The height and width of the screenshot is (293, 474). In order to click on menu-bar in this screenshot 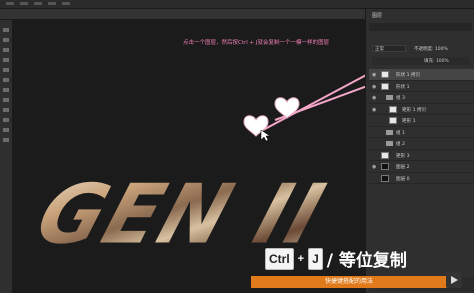, I will do `click(237, 4)`.